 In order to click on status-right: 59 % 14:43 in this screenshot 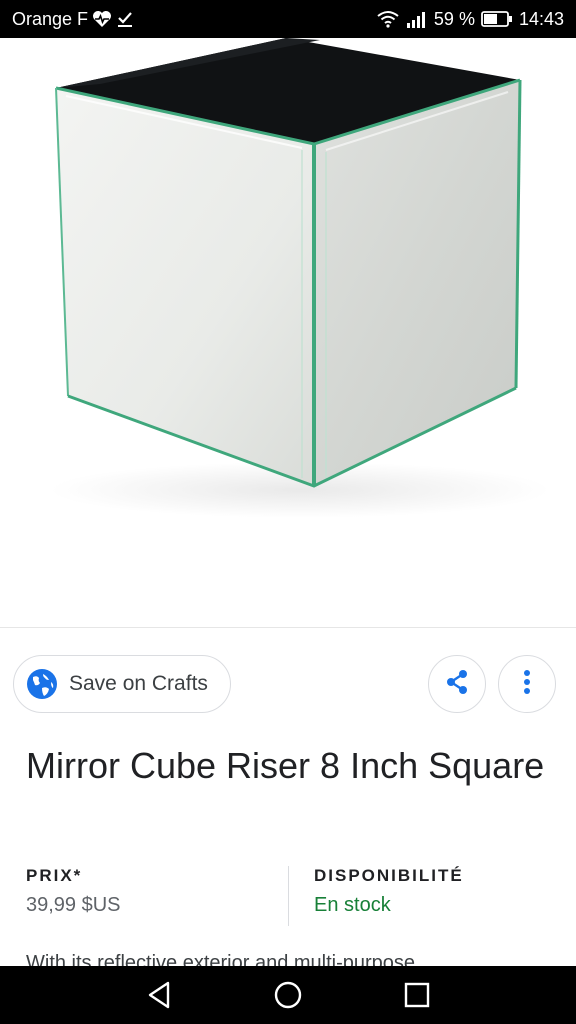, I will do `click(470, 19)`.